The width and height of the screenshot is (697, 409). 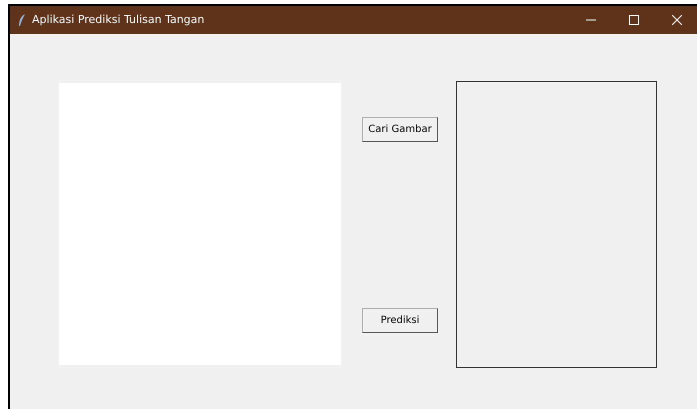 I want to click on browse-button: Cari Gambar, so click(x=400, y=129).